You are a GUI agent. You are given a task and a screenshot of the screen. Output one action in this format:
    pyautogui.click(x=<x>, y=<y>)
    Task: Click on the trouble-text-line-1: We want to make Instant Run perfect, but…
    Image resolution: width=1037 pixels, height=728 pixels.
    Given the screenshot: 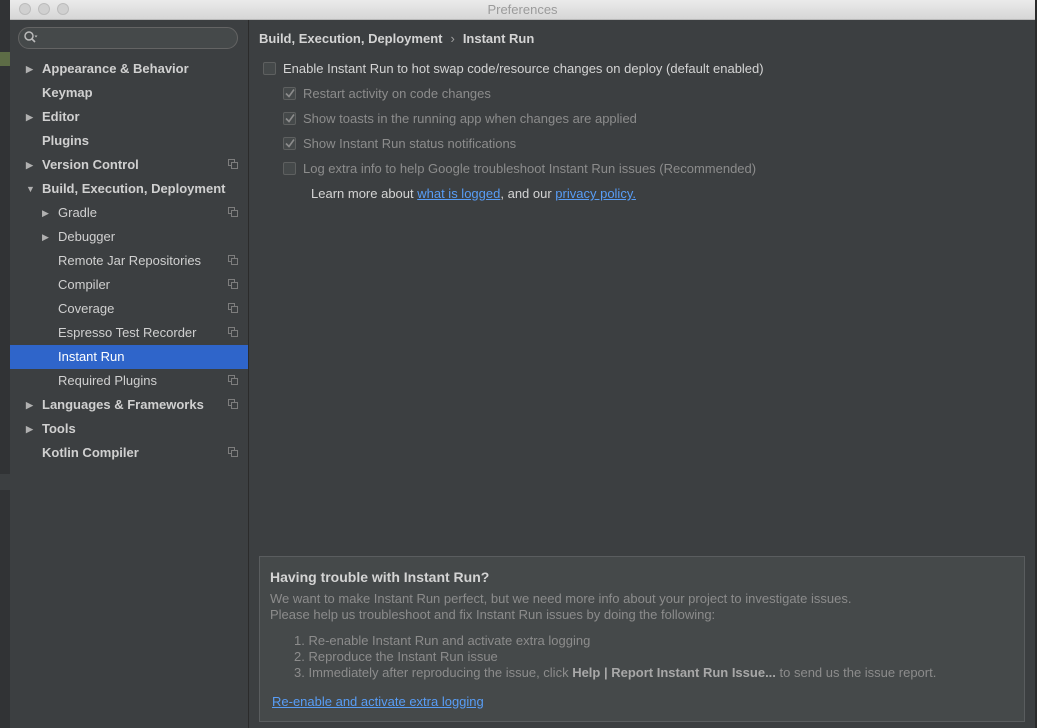 What is the action you would take?
    pyautogui.click(x=561, y=598)
    